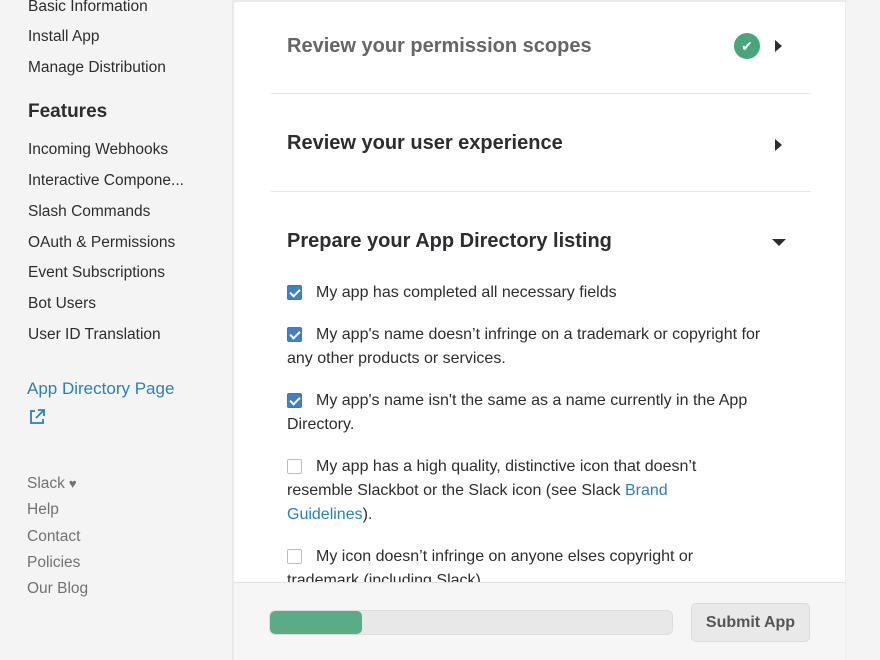 This screenshot has height=660, width=880. I want to click on sidebar-item-bot-users: Bot Users, so click(62, 304).